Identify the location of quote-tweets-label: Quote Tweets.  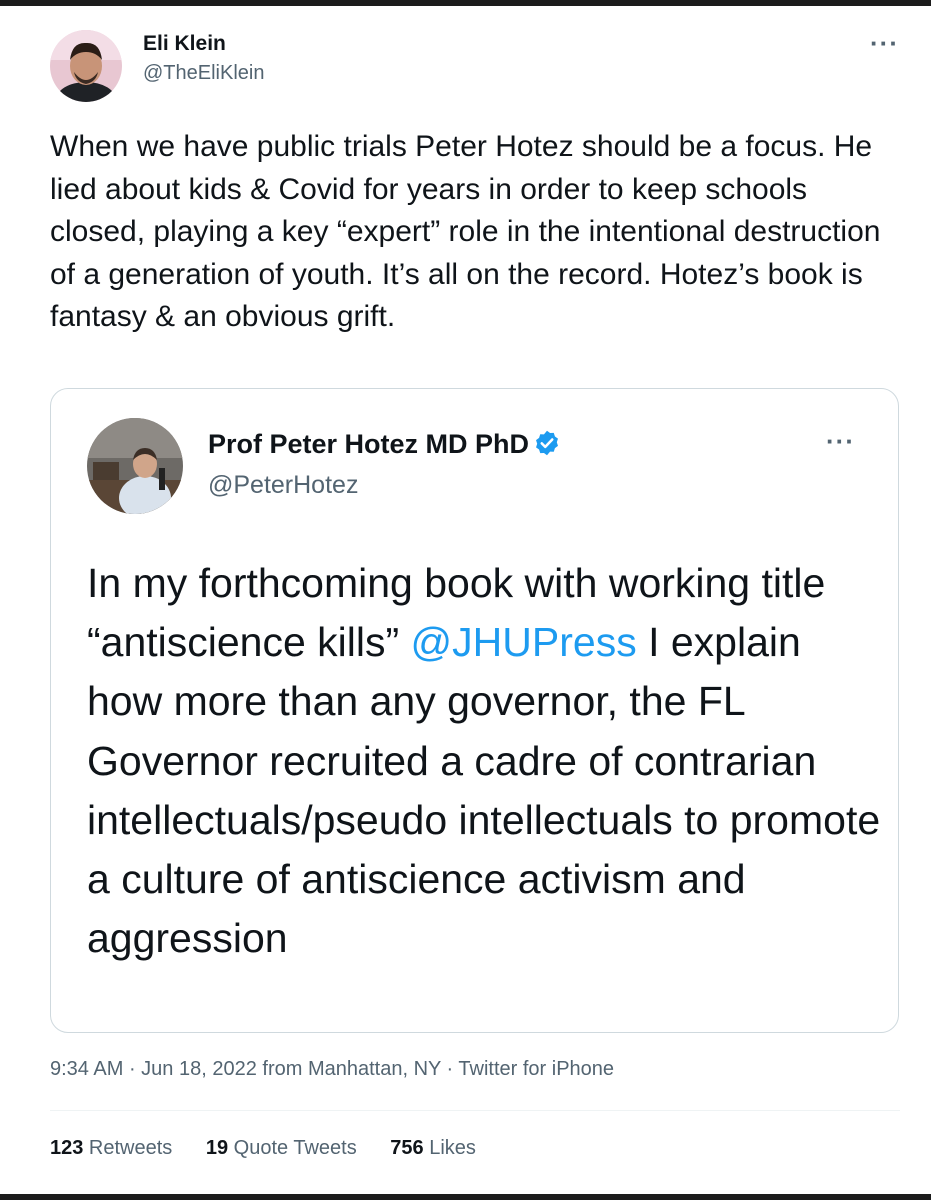
(292, 1148).